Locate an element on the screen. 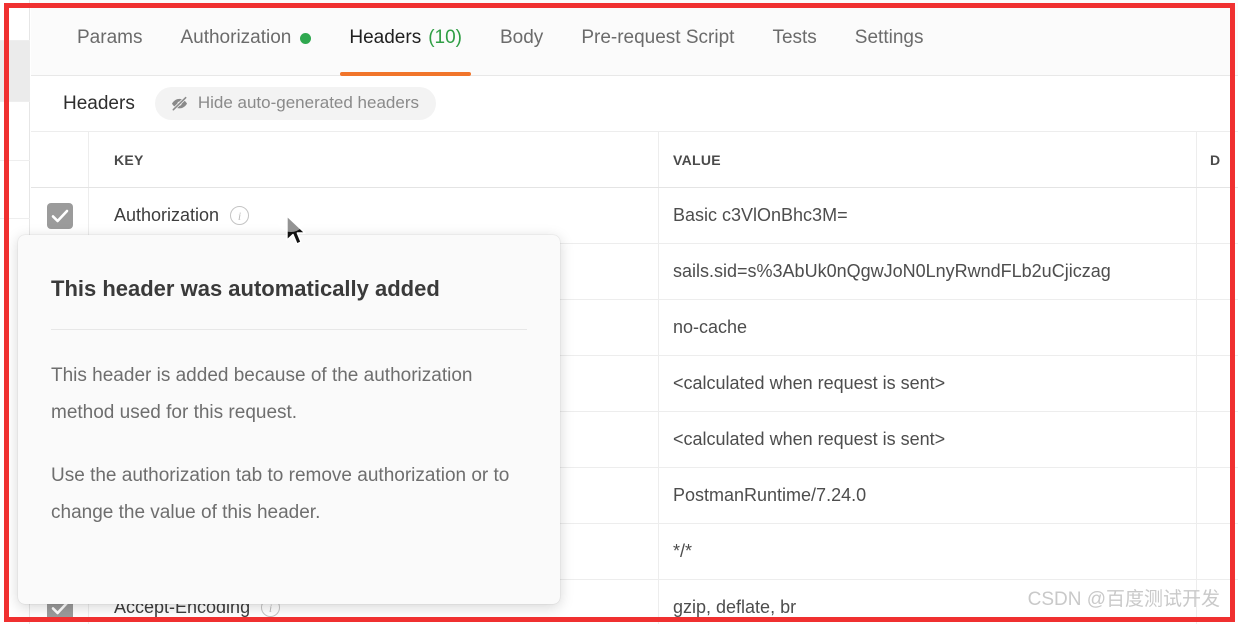  row-value-cell: */* is located at coordinates (928, 551).